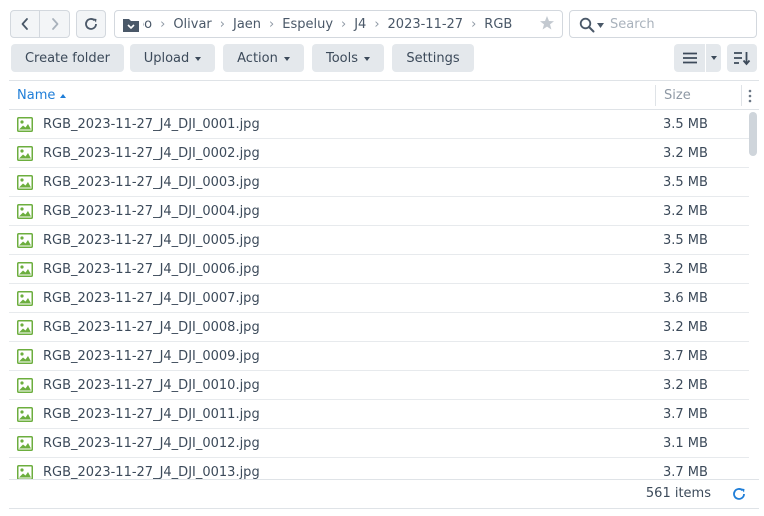  What do you see at coordinates (750, 96) in the screenshot?
I see `kebab-menu-icon` at bounding box center [750, 96].